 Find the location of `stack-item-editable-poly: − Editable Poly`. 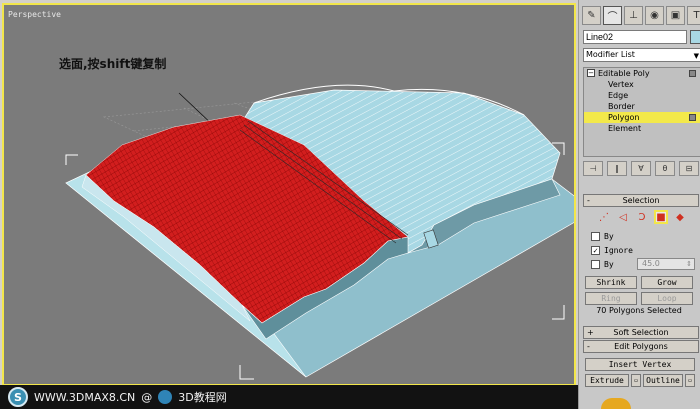

stack-item-editable-poly: − Editable Poly is located at coordinates (642, 73).